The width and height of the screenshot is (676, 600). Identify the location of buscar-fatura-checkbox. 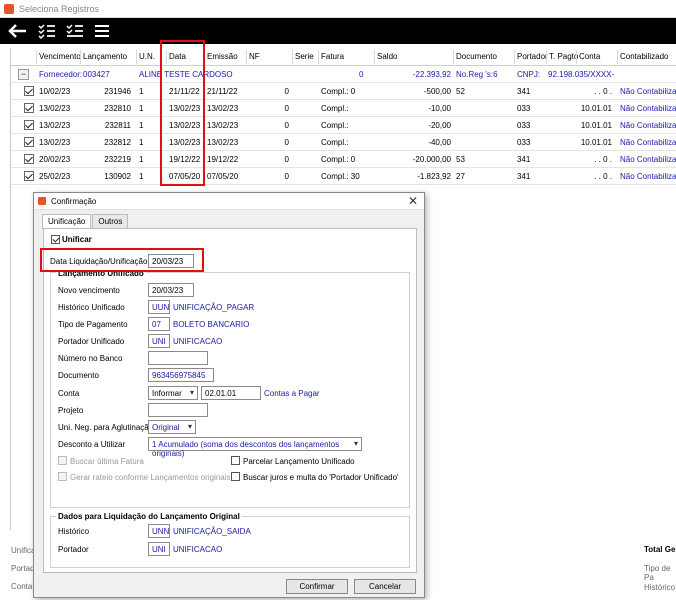
(62, 460).